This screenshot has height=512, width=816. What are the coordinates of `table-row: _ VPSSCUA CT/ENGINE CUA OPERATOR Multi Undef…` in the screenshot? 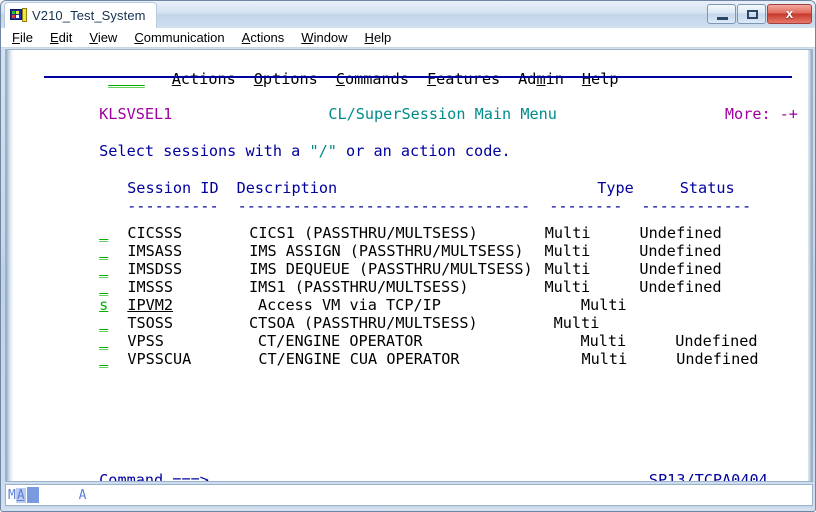 It's located at (411, 350).